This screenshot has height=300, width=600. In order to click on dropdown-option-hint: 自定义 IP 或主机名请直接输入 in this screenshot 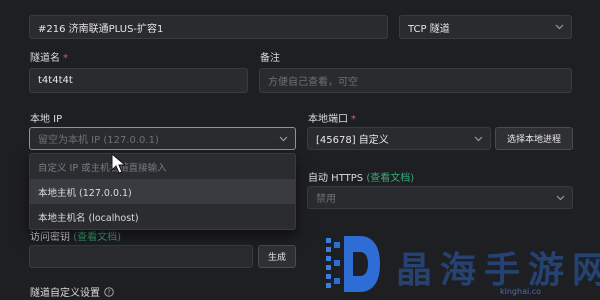, I will do `click(102, 168)`.